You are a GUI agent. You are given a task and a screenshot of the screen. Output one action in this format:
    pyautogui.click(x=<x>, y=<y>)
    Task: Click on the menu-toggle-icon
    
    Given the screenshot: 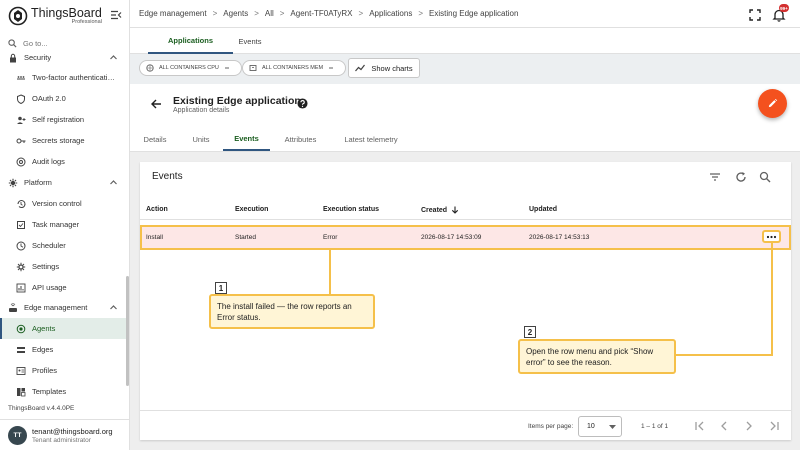 What is the action you would take?
    pyautogui.click(x=116, y=15)
    